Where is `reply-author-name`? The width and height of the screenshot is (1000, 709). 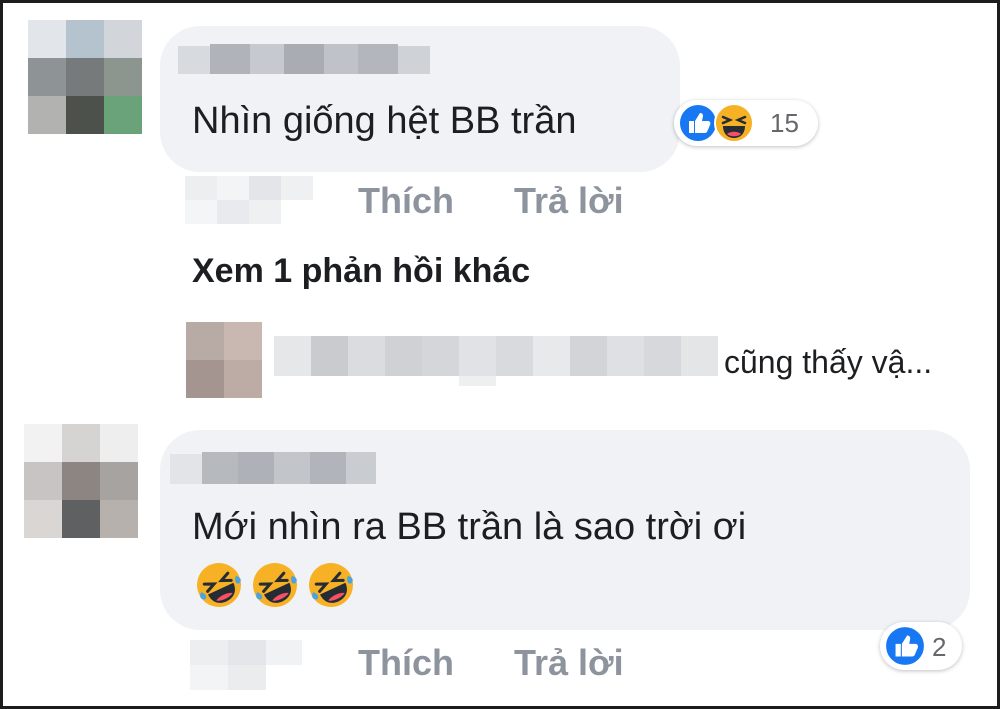
reply-author-name is located at coordinates (496, 361).